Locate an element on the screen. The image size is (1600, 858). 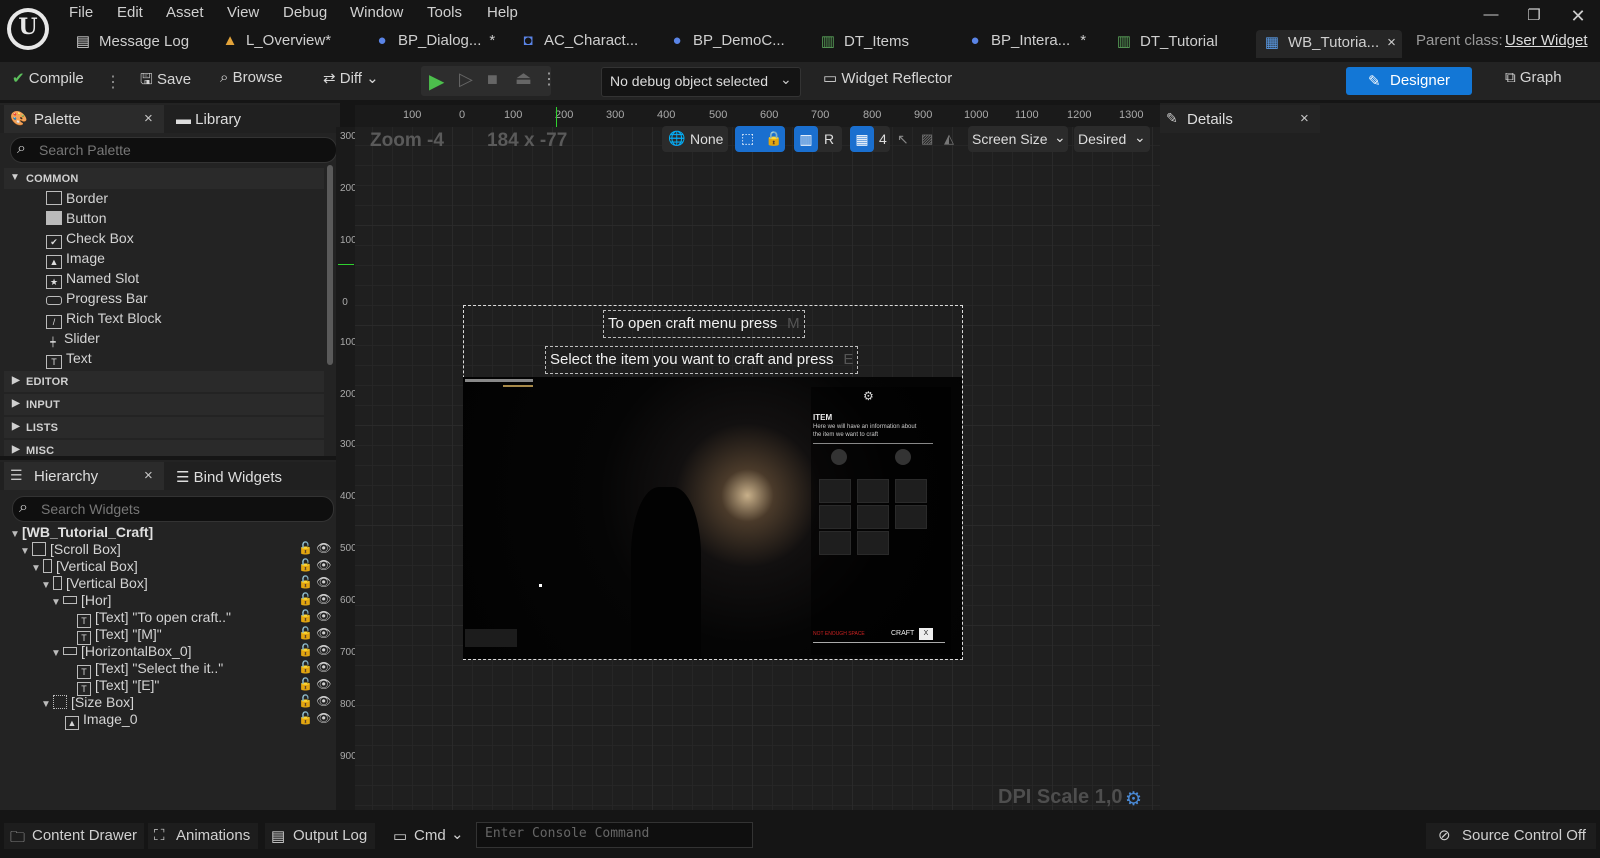
hierarchy-row: T [Text] "To open craft.." is located at coordinates (170, 618).